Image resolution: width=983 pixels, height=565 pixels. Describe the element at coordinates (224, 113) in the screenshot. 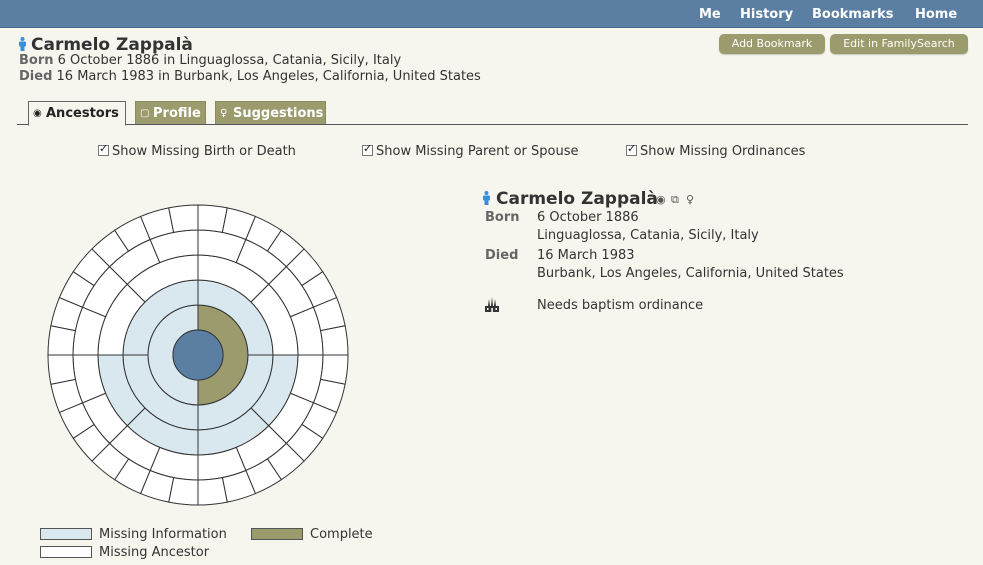

I see `lightbulb-icon: ♀` at that location.